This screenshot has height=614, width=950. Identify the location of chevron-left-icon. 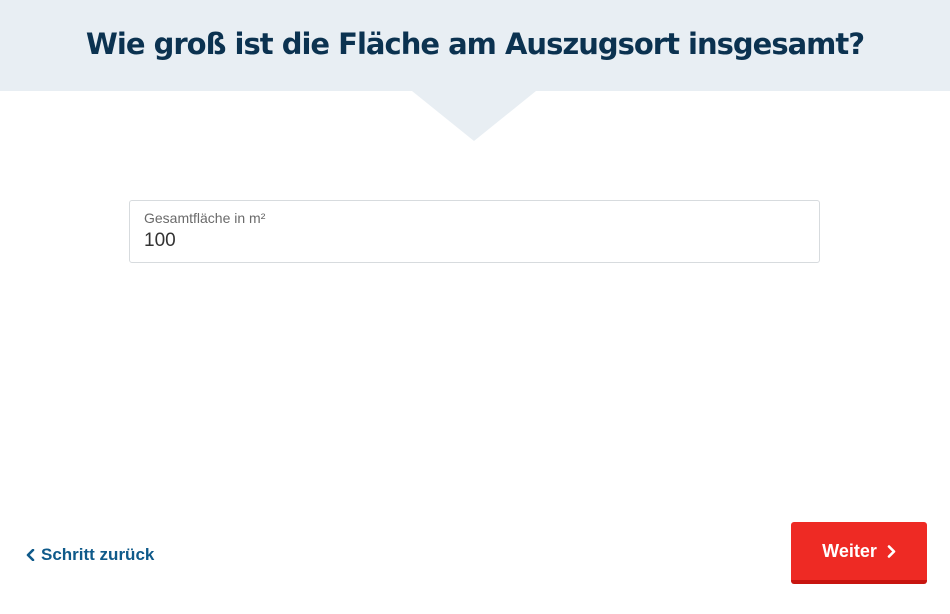
(30, 555).